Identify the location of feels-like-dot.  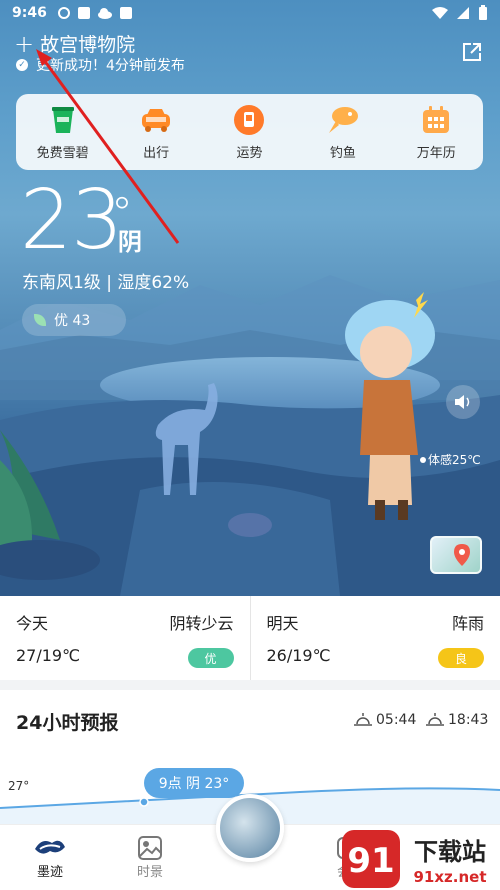
(423, 460).